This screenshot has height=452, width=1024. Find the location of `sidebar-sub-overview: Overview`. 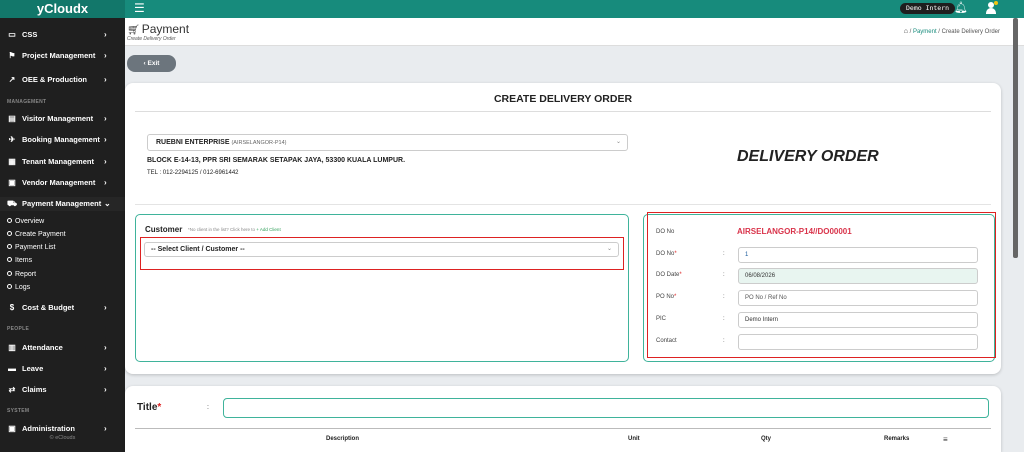

sidebar-sub-overview: Overview is located at coordinates (25, 221).